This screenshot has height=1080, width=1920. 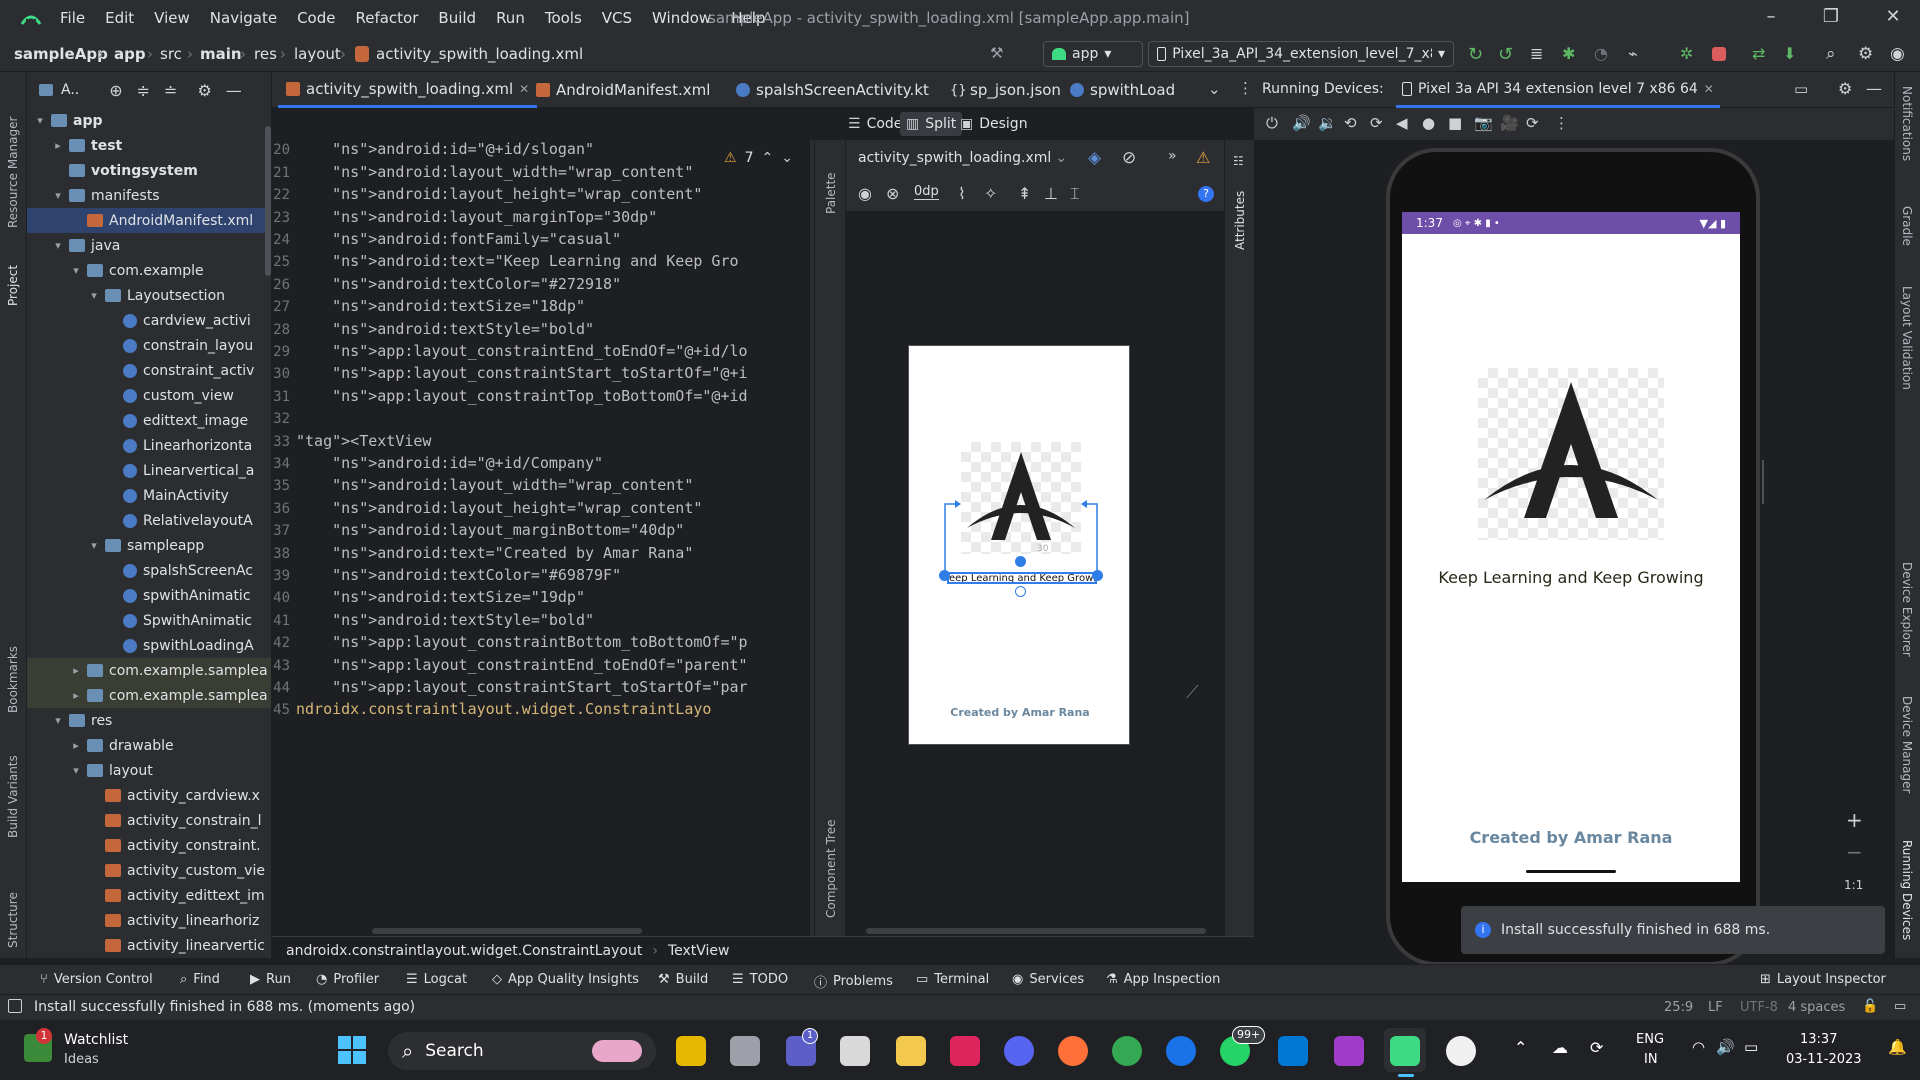 What do you see at coordinates (1301, 123) in the screenshot?
I see `volume-up-icon: 🔊` at bounding box center [1301, 123].